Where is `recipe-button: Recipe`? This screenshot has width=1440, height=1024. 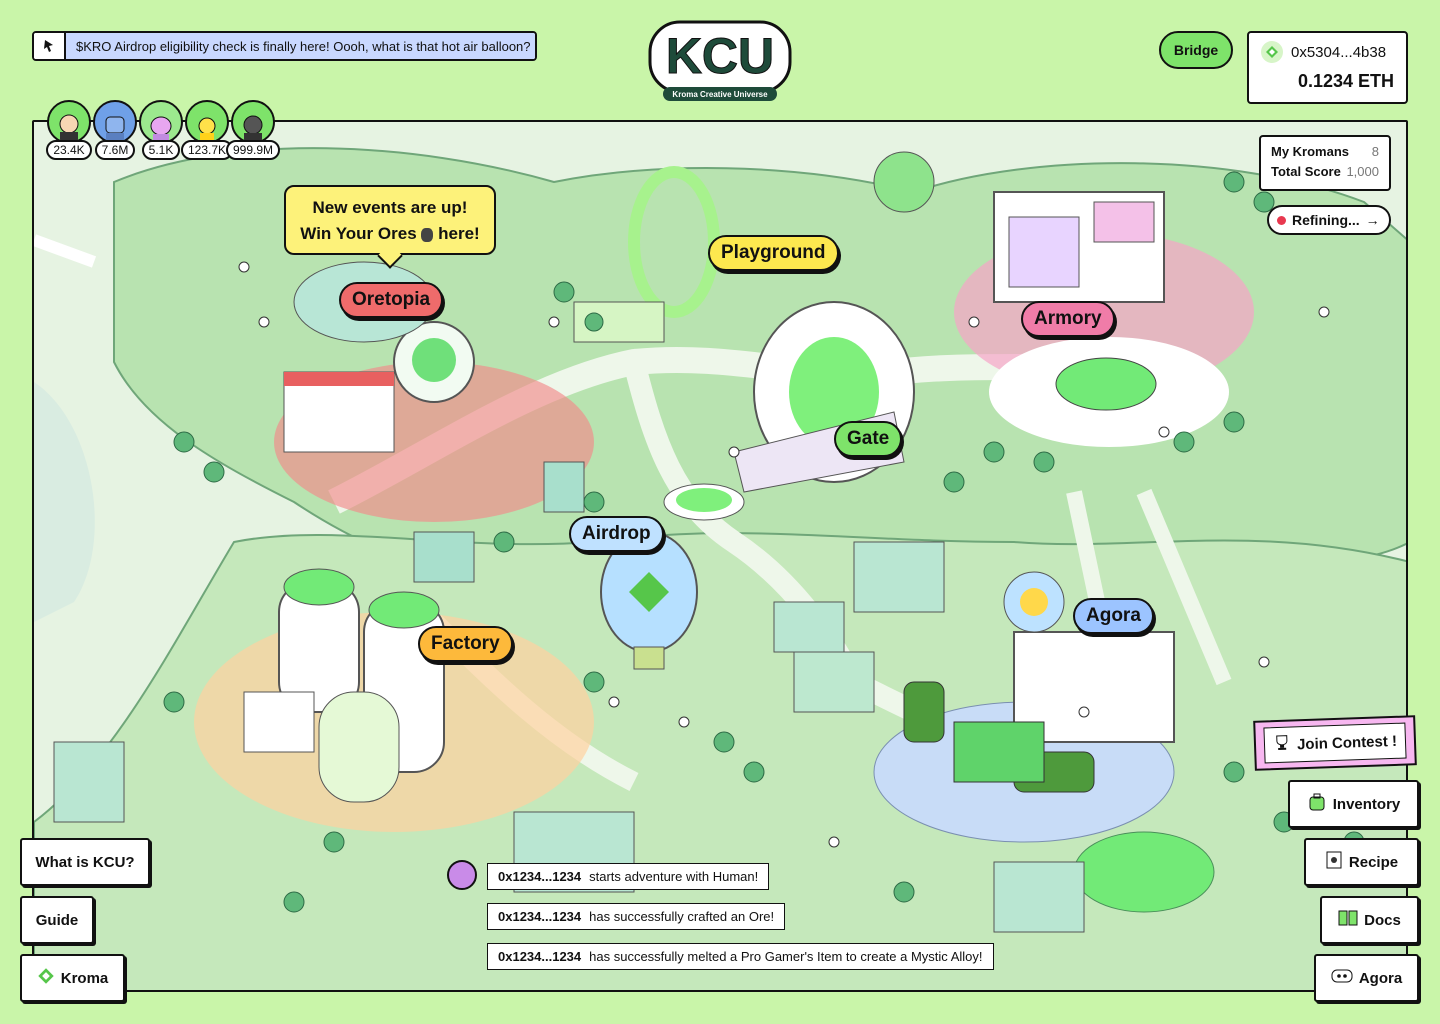 recipe-button: Recipe is located at coordinates (1361, 862).